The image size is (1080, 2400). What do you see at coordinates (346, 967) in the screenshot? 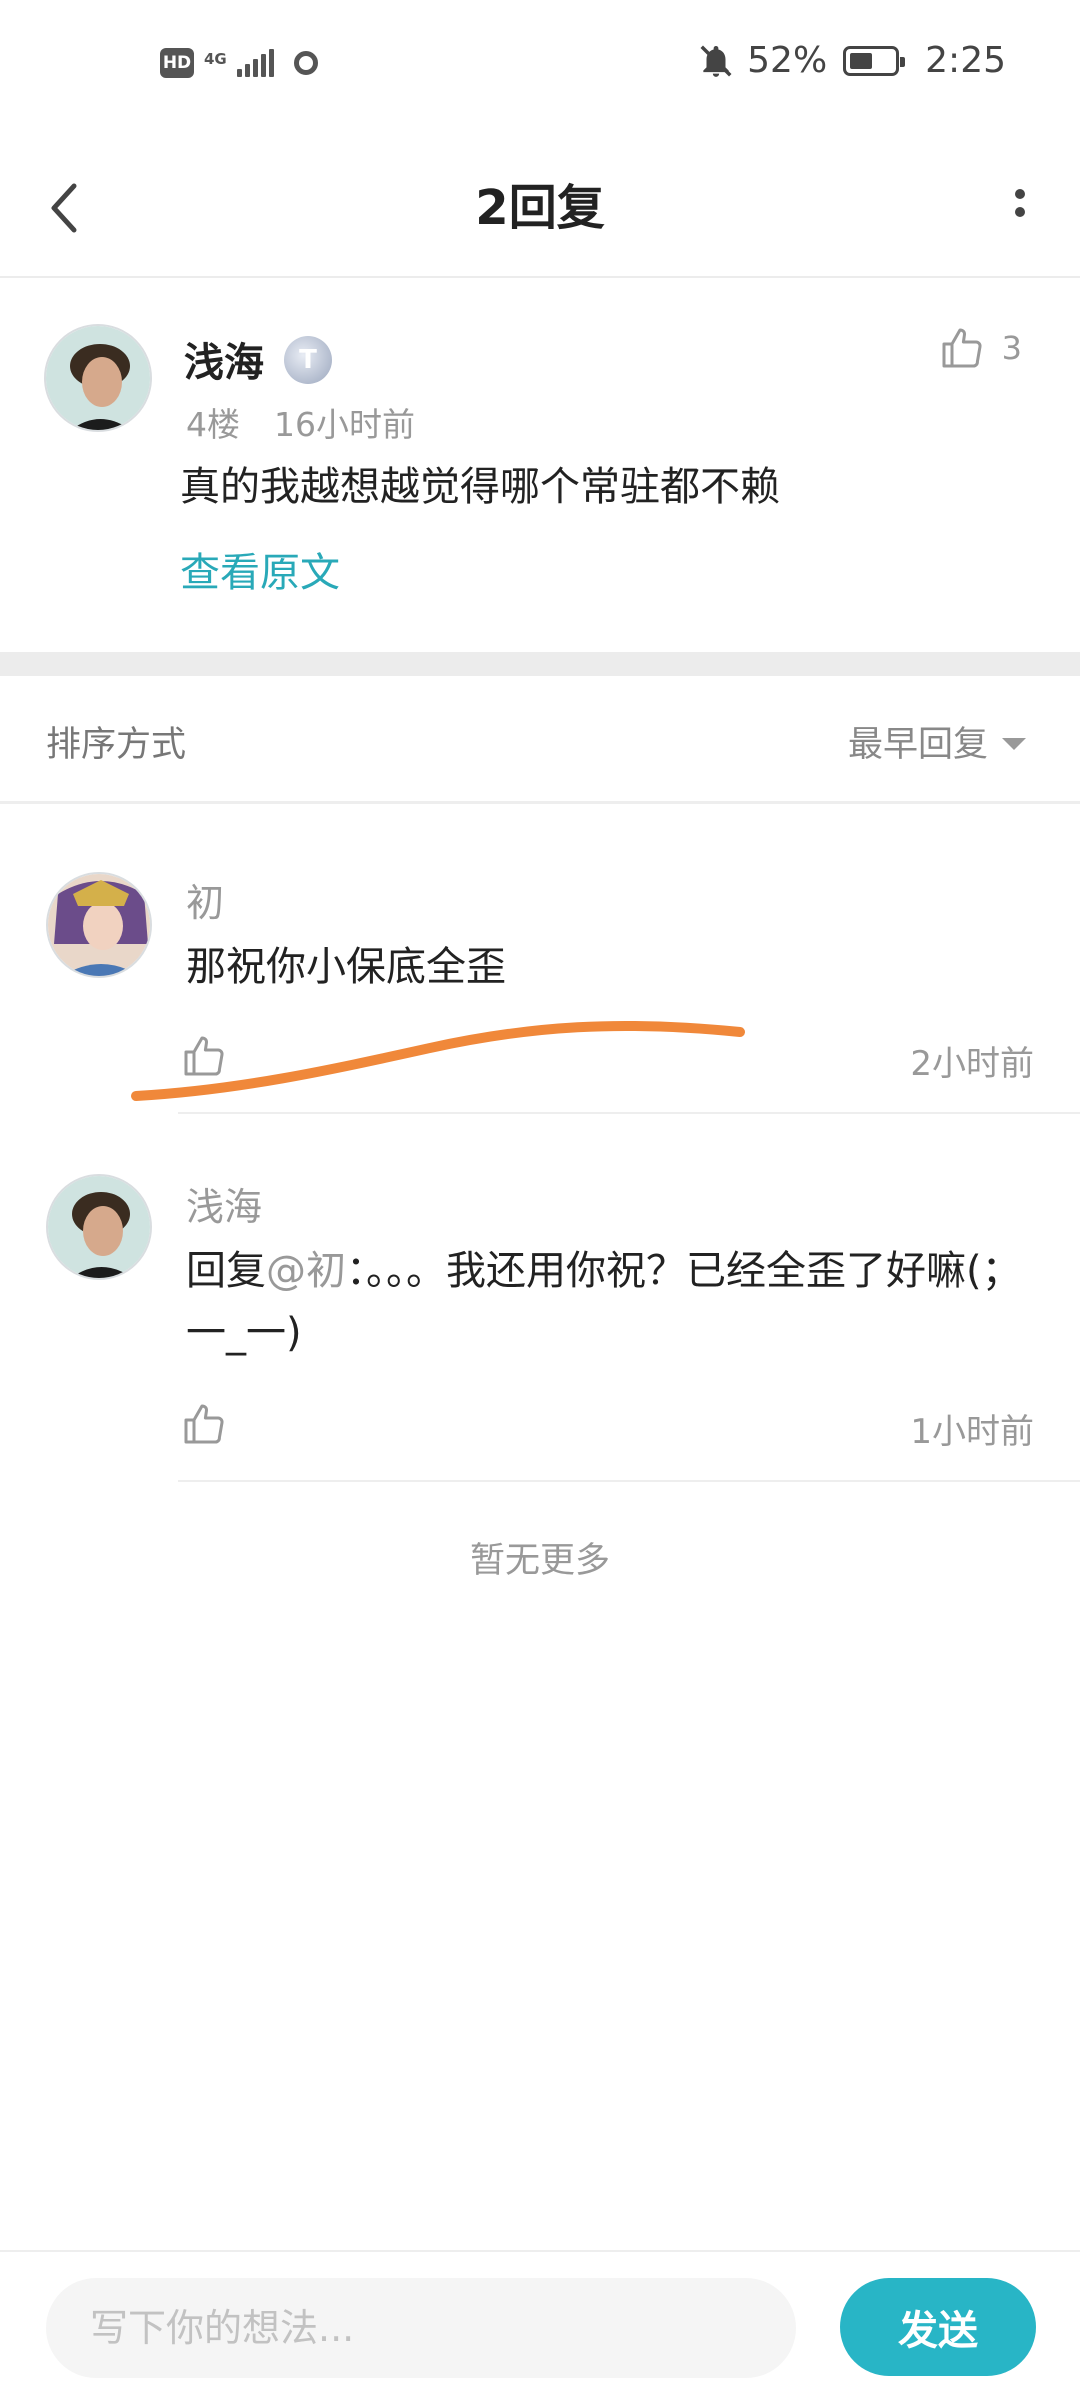
I see `reply-content: 那祝你小保底全歪` at bounding box center [346, 967].